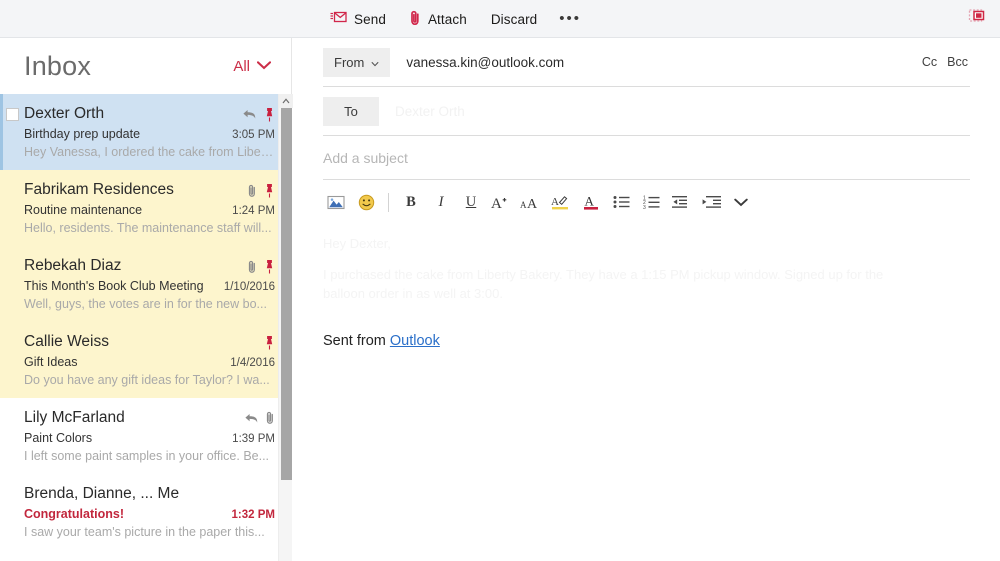 This screenshot has width=1000, height=561. What do you see at coordinates (145, 66) in the screenshot?
I see `message-list-header: Inbox All` at bounding box center [145, 66].